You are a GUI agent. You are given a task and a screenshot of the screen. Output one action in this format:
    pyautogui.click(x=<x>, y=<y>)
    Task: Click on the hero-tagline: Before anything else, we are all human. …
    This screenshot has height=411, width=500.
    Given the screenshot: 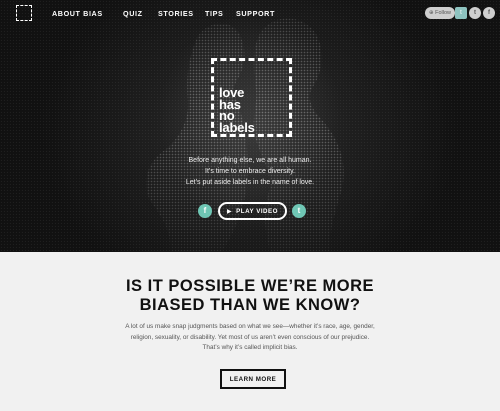 What is the action you would take?
    pyautogui.click(x=250, y=171)
    